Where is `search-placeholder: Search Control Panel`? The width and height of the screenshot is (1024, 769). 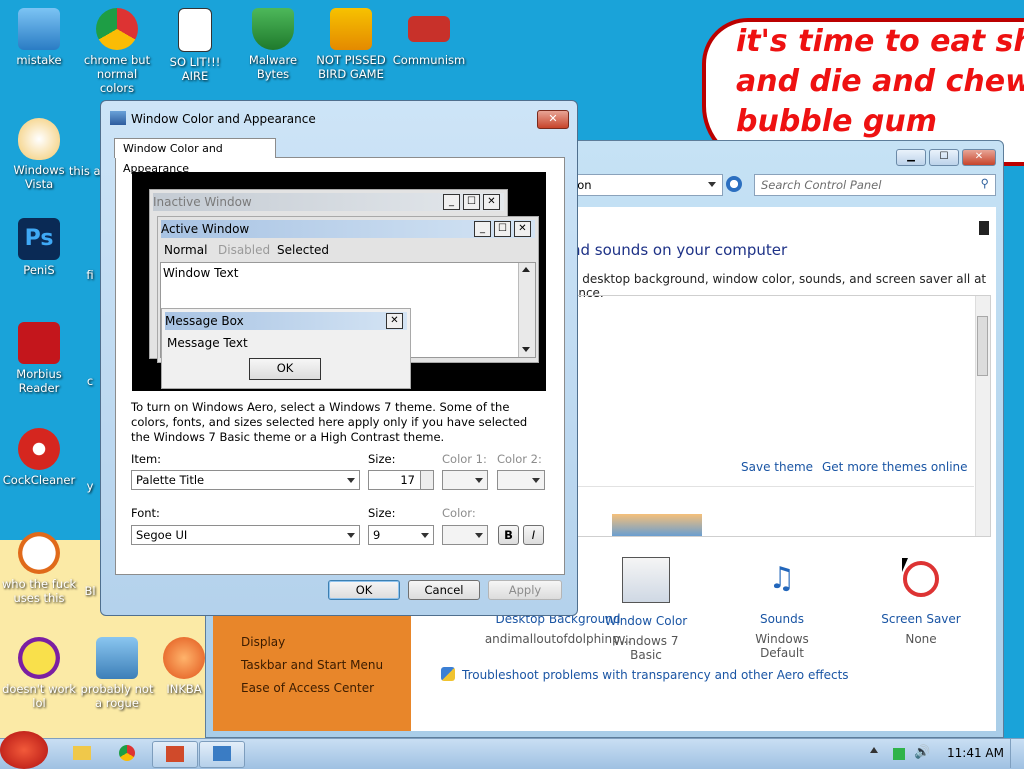
search-placeholder: Search Control Panel is located at coordinates (821, 185).